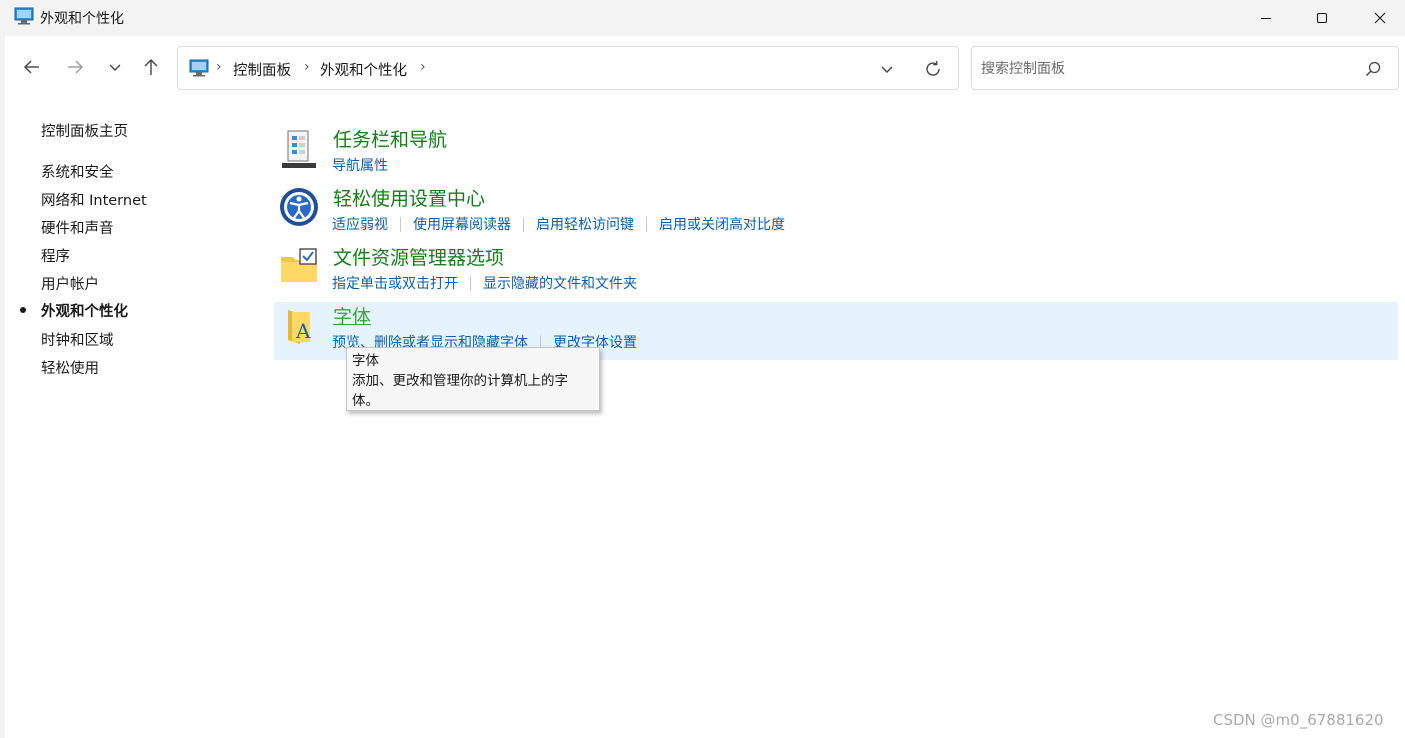 Image resolution: width=1405 pixels, height=738 pixels. I want to click on tooltip-fonts: 字体 添加、更改和管理你的计算机上的字体。, so click(473, 379).